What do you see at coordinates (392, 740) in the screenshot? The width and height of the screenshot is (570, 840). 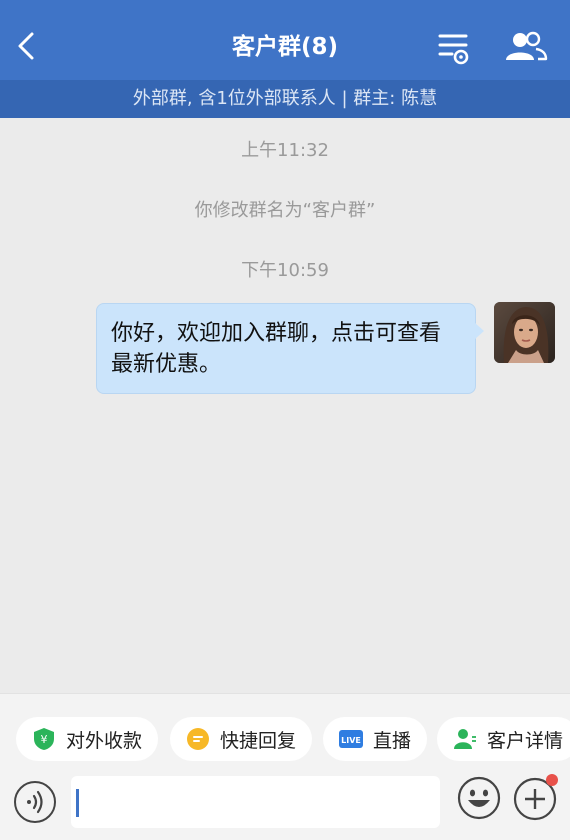 I see `chip-label: 直播` at bounding box center [392, 740].